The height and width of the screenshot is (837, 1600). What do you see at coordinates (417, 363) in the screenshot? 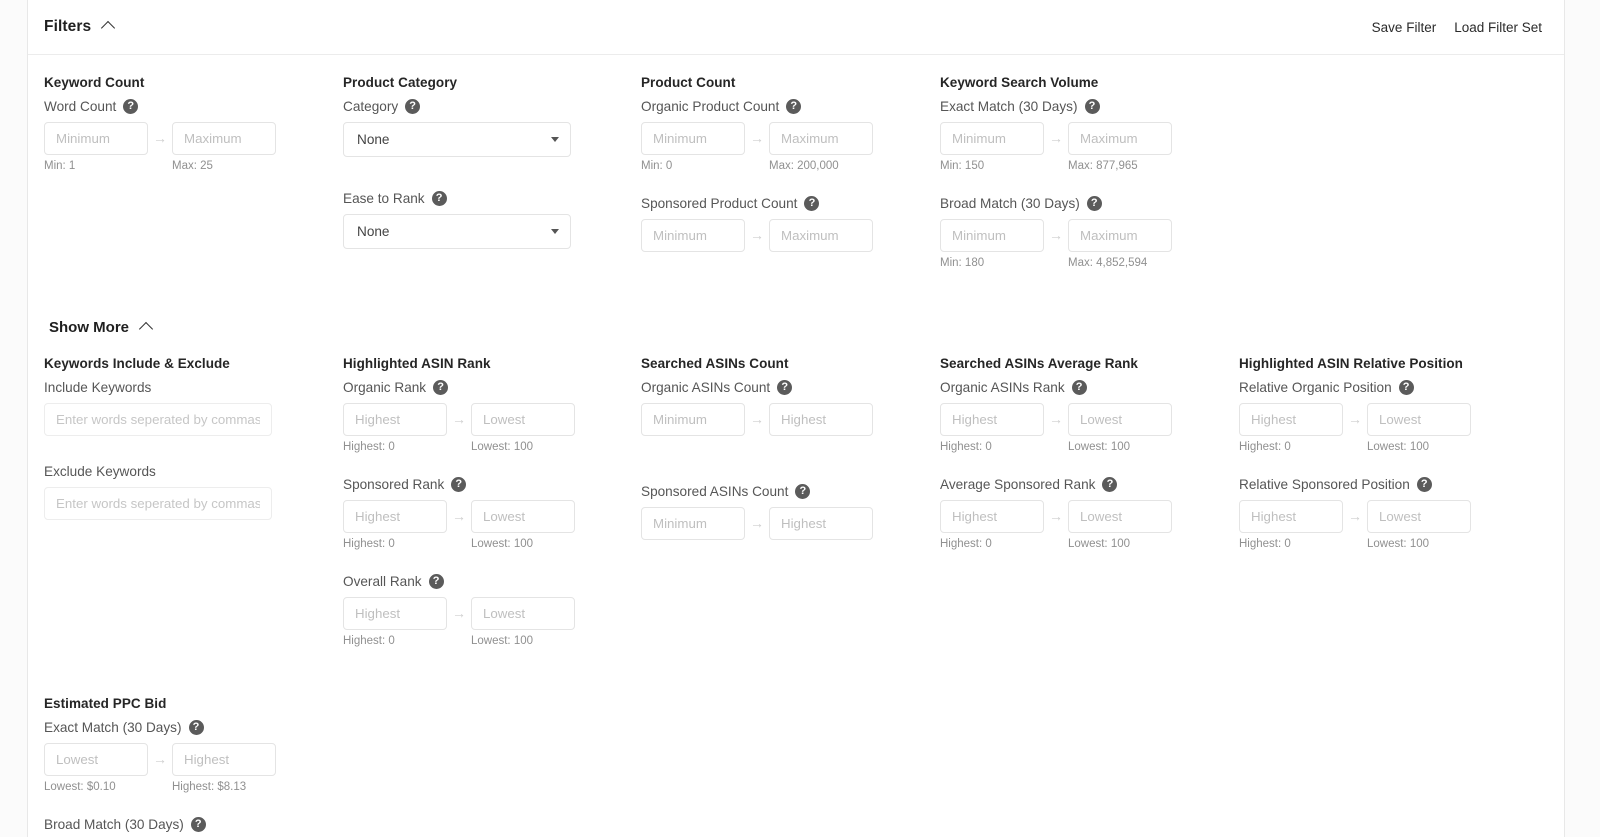
I see `group-title: Highlighted ASIN Rank` at bounding box center [417, 363].